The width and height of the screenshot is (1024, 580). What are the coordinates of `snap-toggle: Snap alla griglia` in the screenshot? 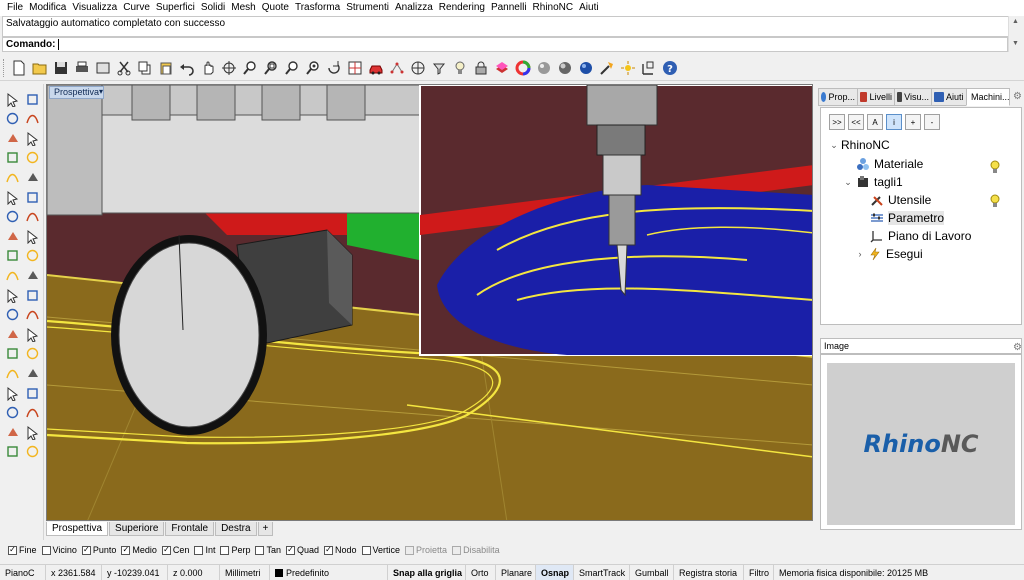 It's located at (427, 572).